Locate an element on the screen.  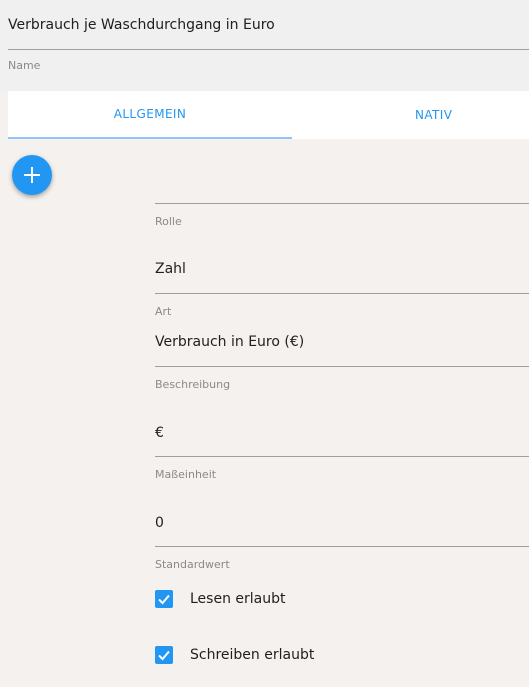
description-label: Beschreibung is located at coordinates (193, 384).